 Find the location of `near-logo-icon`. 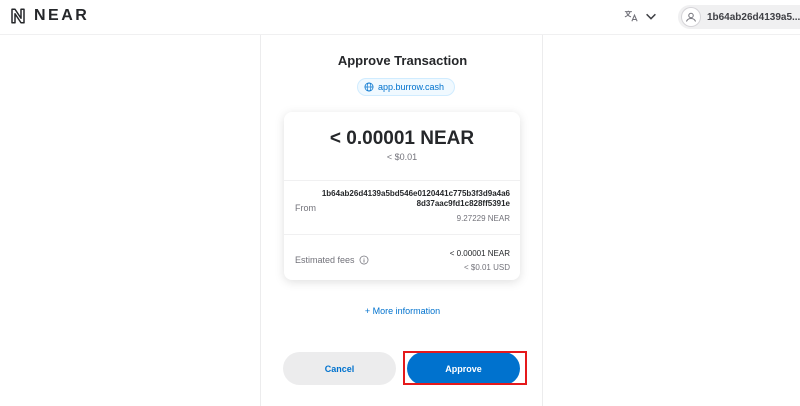

near-logo-icon is located at coordinates (18, 16).